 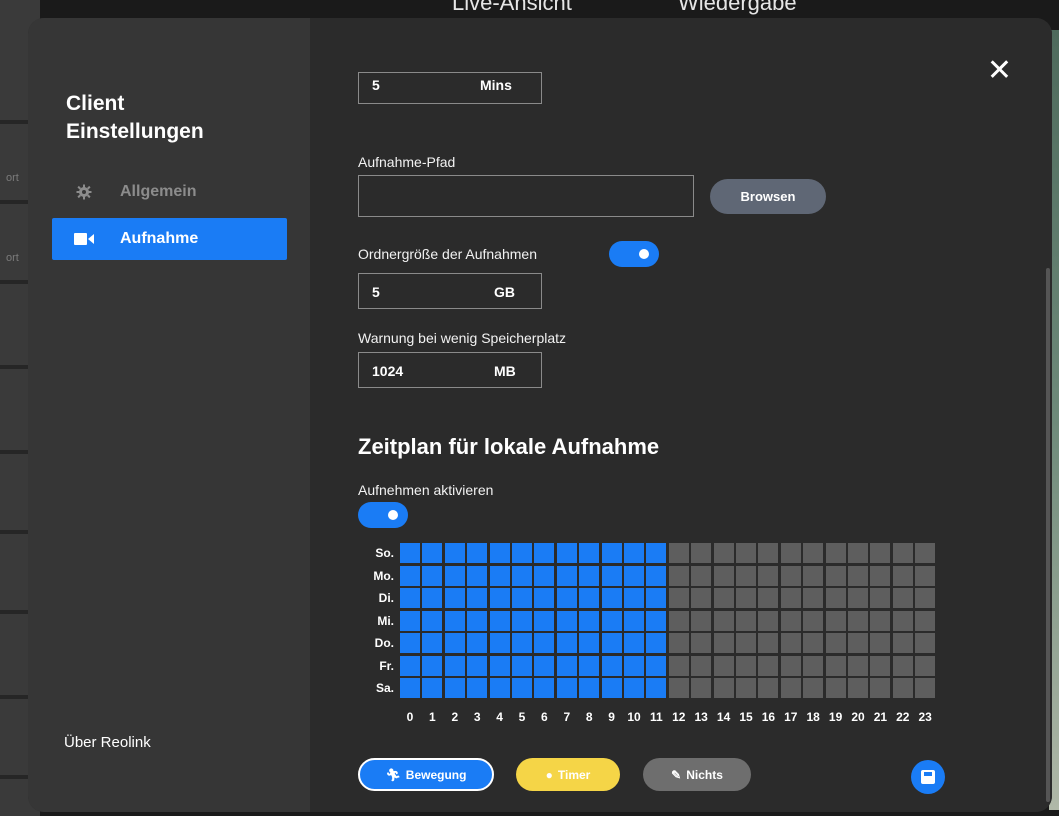 What do you see at coordinates (768, 196) in the screenshot?
I see `browse-button: Browsen` at bounding box center [768, 196].